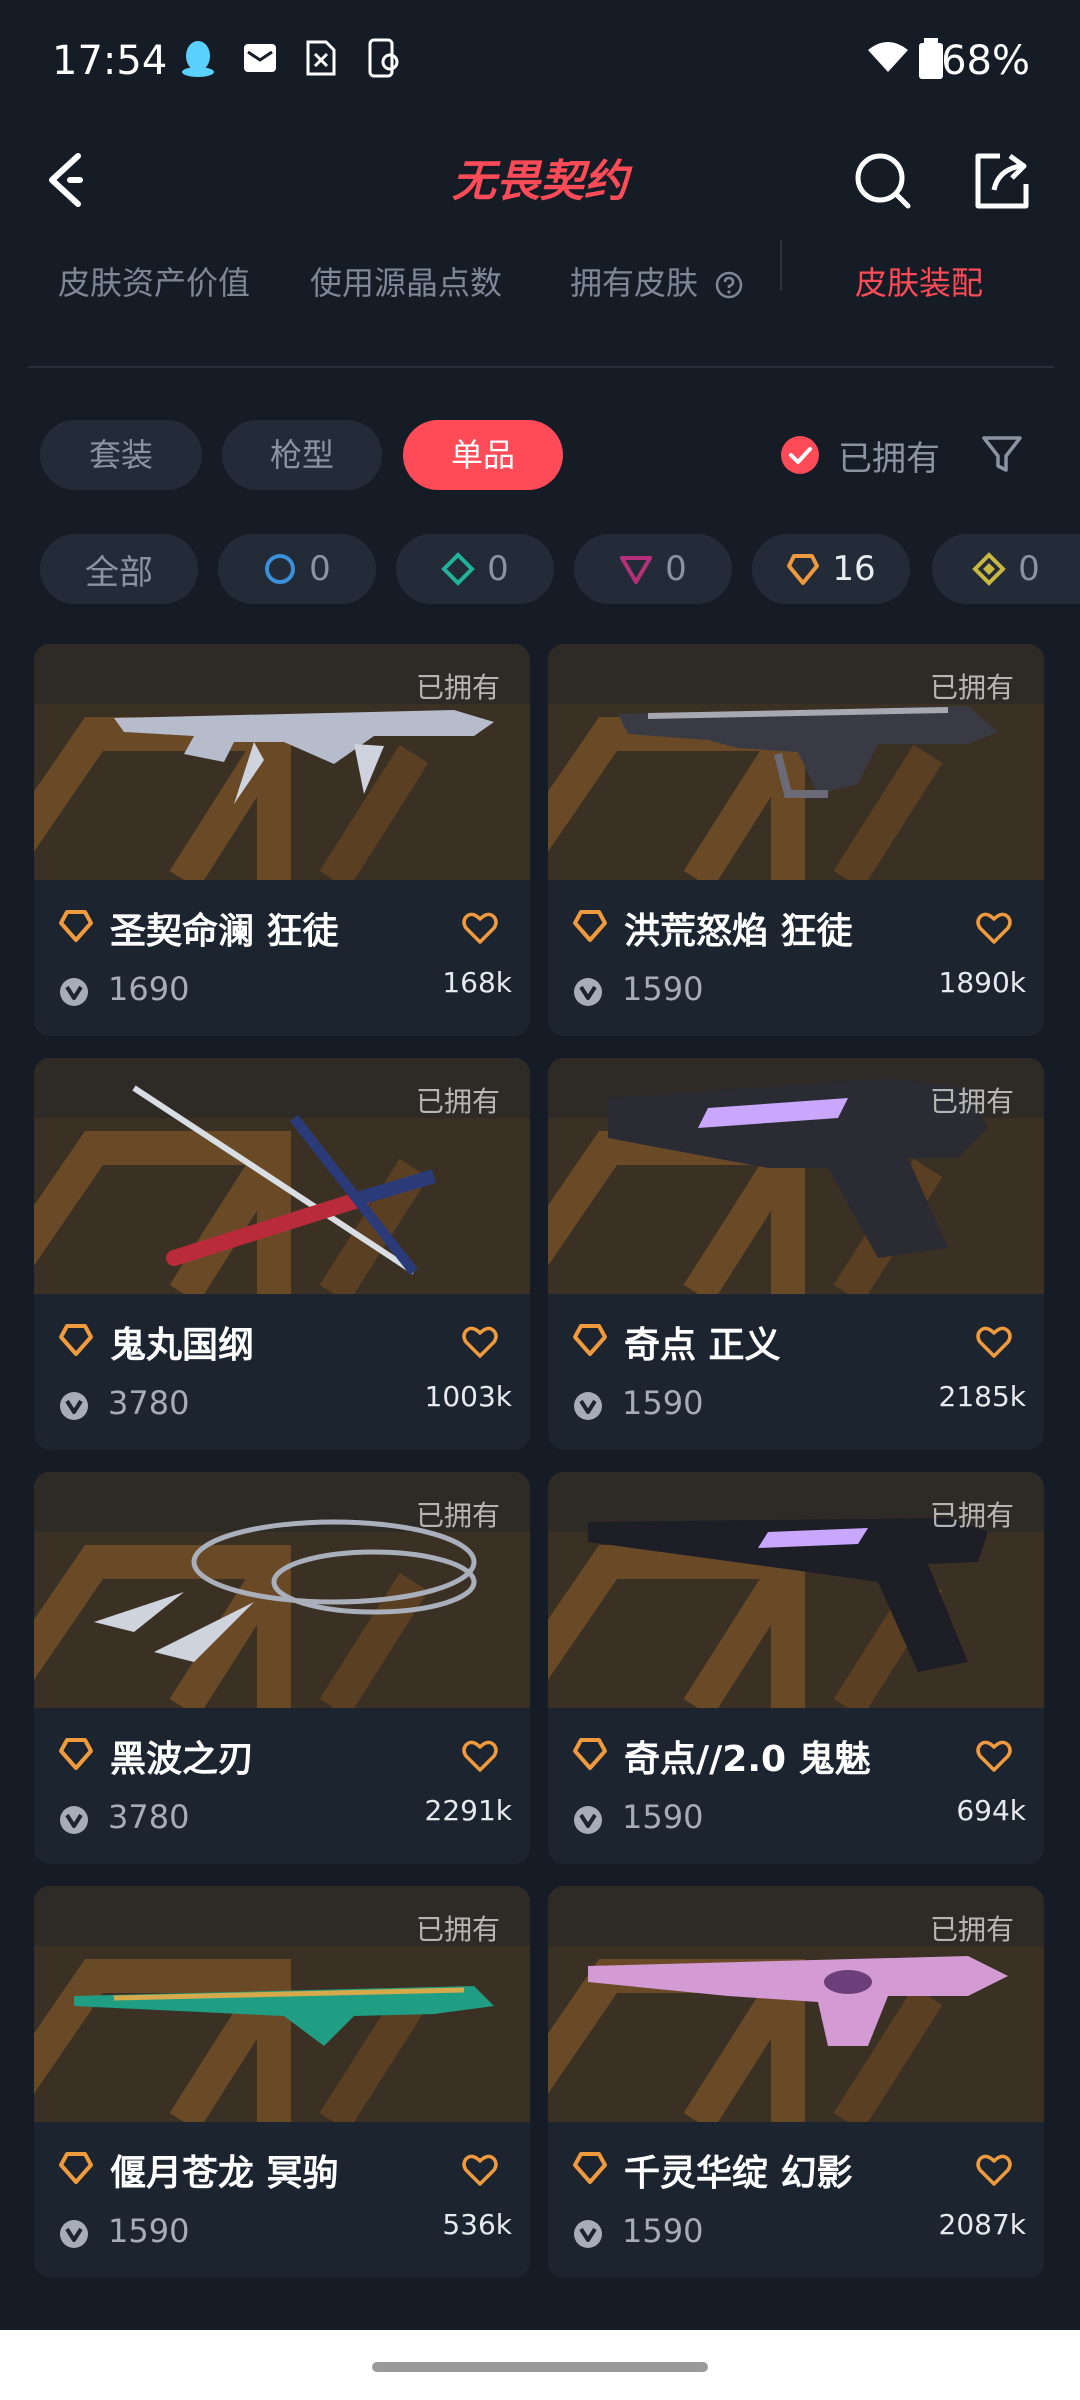  I want to click on skin-price: 1690, so click(149, 989).